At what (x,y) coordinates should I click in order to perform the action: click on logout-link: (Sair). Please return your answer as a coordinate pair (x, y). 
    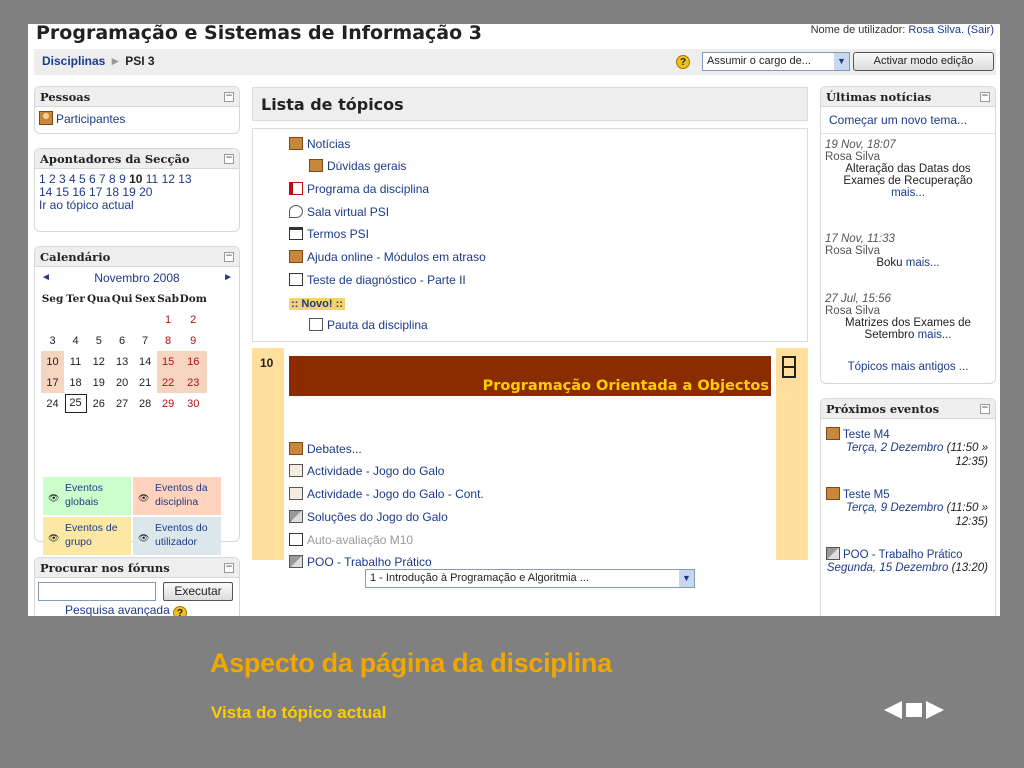
    Looking at the image, I should click on (980, 30).